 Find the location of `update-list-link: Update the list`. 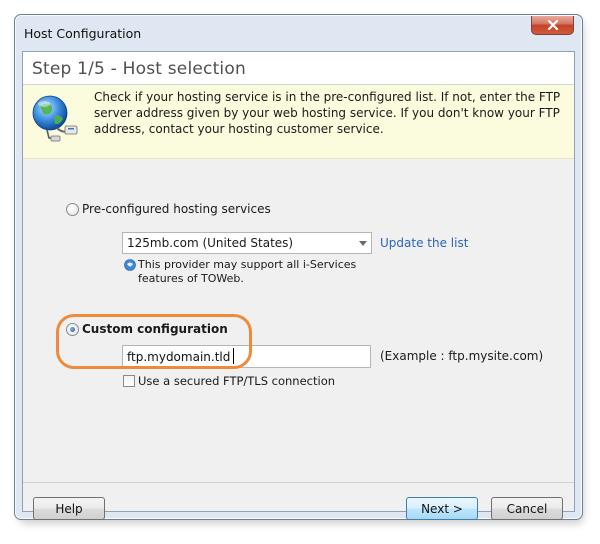

update-list-link: Update the list is located at coordinates (424, 243).